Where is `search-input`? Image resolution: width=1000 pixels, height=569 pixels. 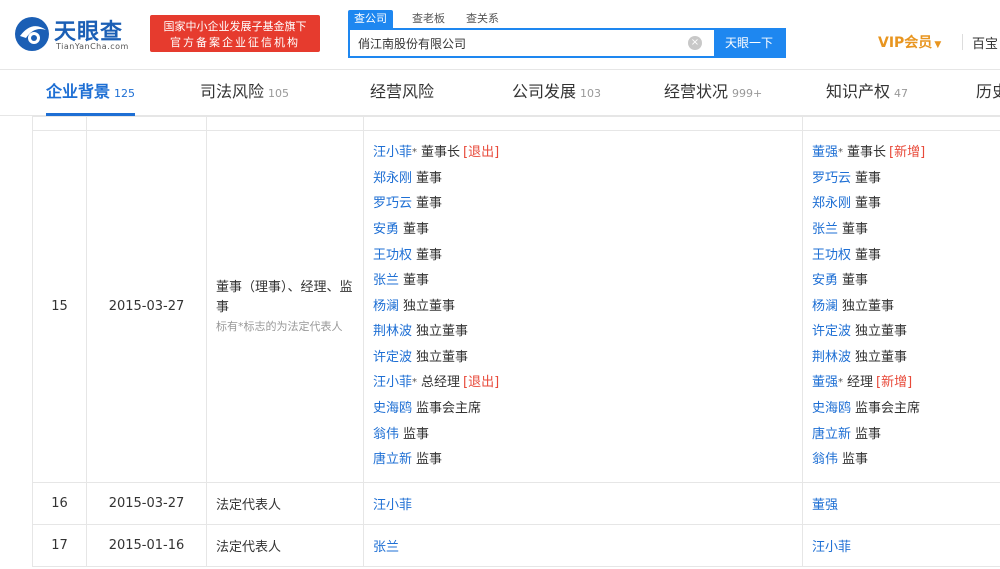 search-input is located at coordinates (530, 43).